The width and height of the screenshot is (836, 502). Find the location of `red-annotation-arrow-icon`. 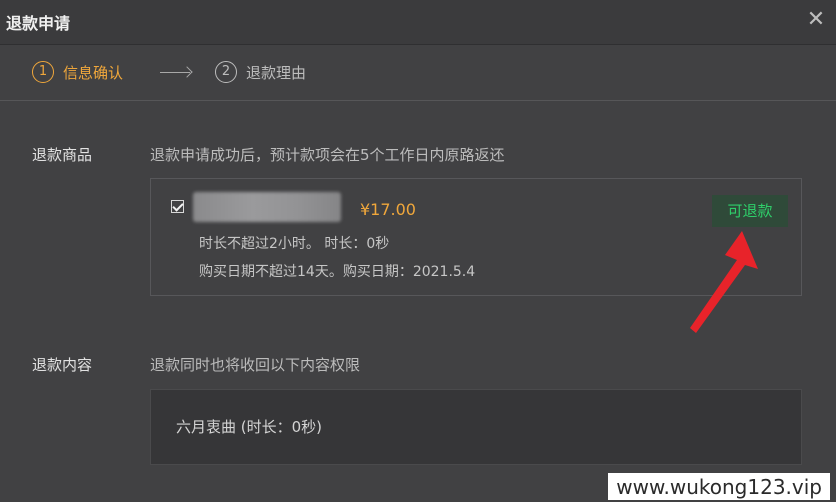

red-annotation-arrow-icon is located at coordinates (724, 282).